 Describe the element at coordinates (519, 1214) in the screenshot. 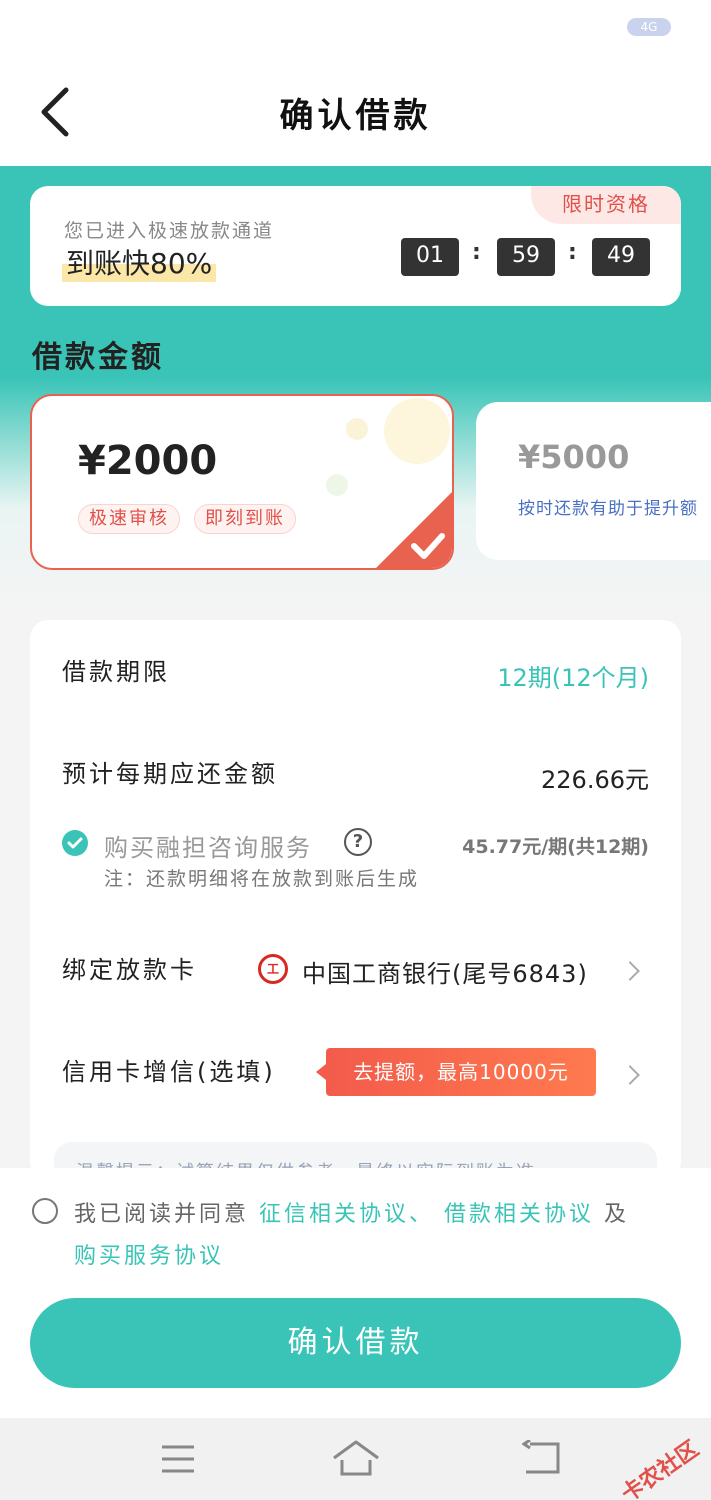

I see `loan-agreement-link: 借款相关协议` at that location.